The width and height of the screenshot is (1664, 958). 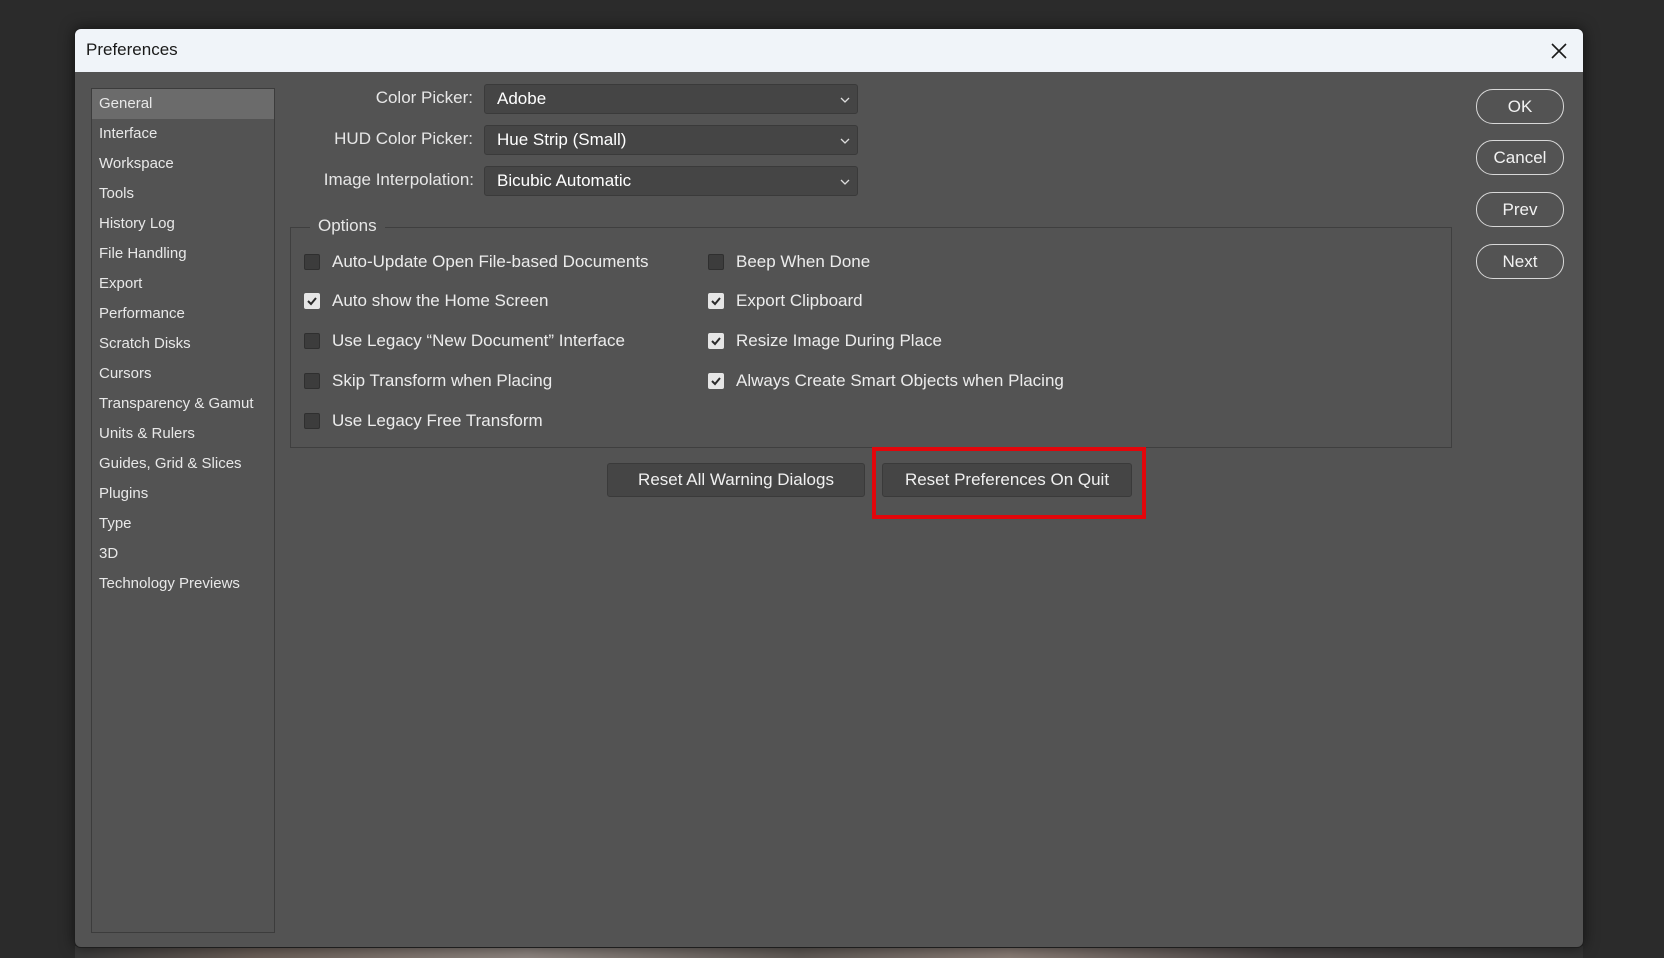 I want to click on option-skip-transform: Skip Transform when Placing, so click(x=428, y=381).